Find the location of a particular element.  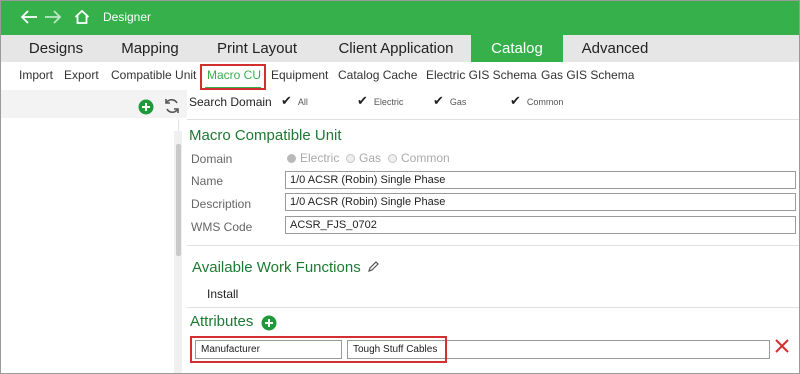

search-domain-gas-checkbox: ✔ Gas is located at coordinates (449, 101).